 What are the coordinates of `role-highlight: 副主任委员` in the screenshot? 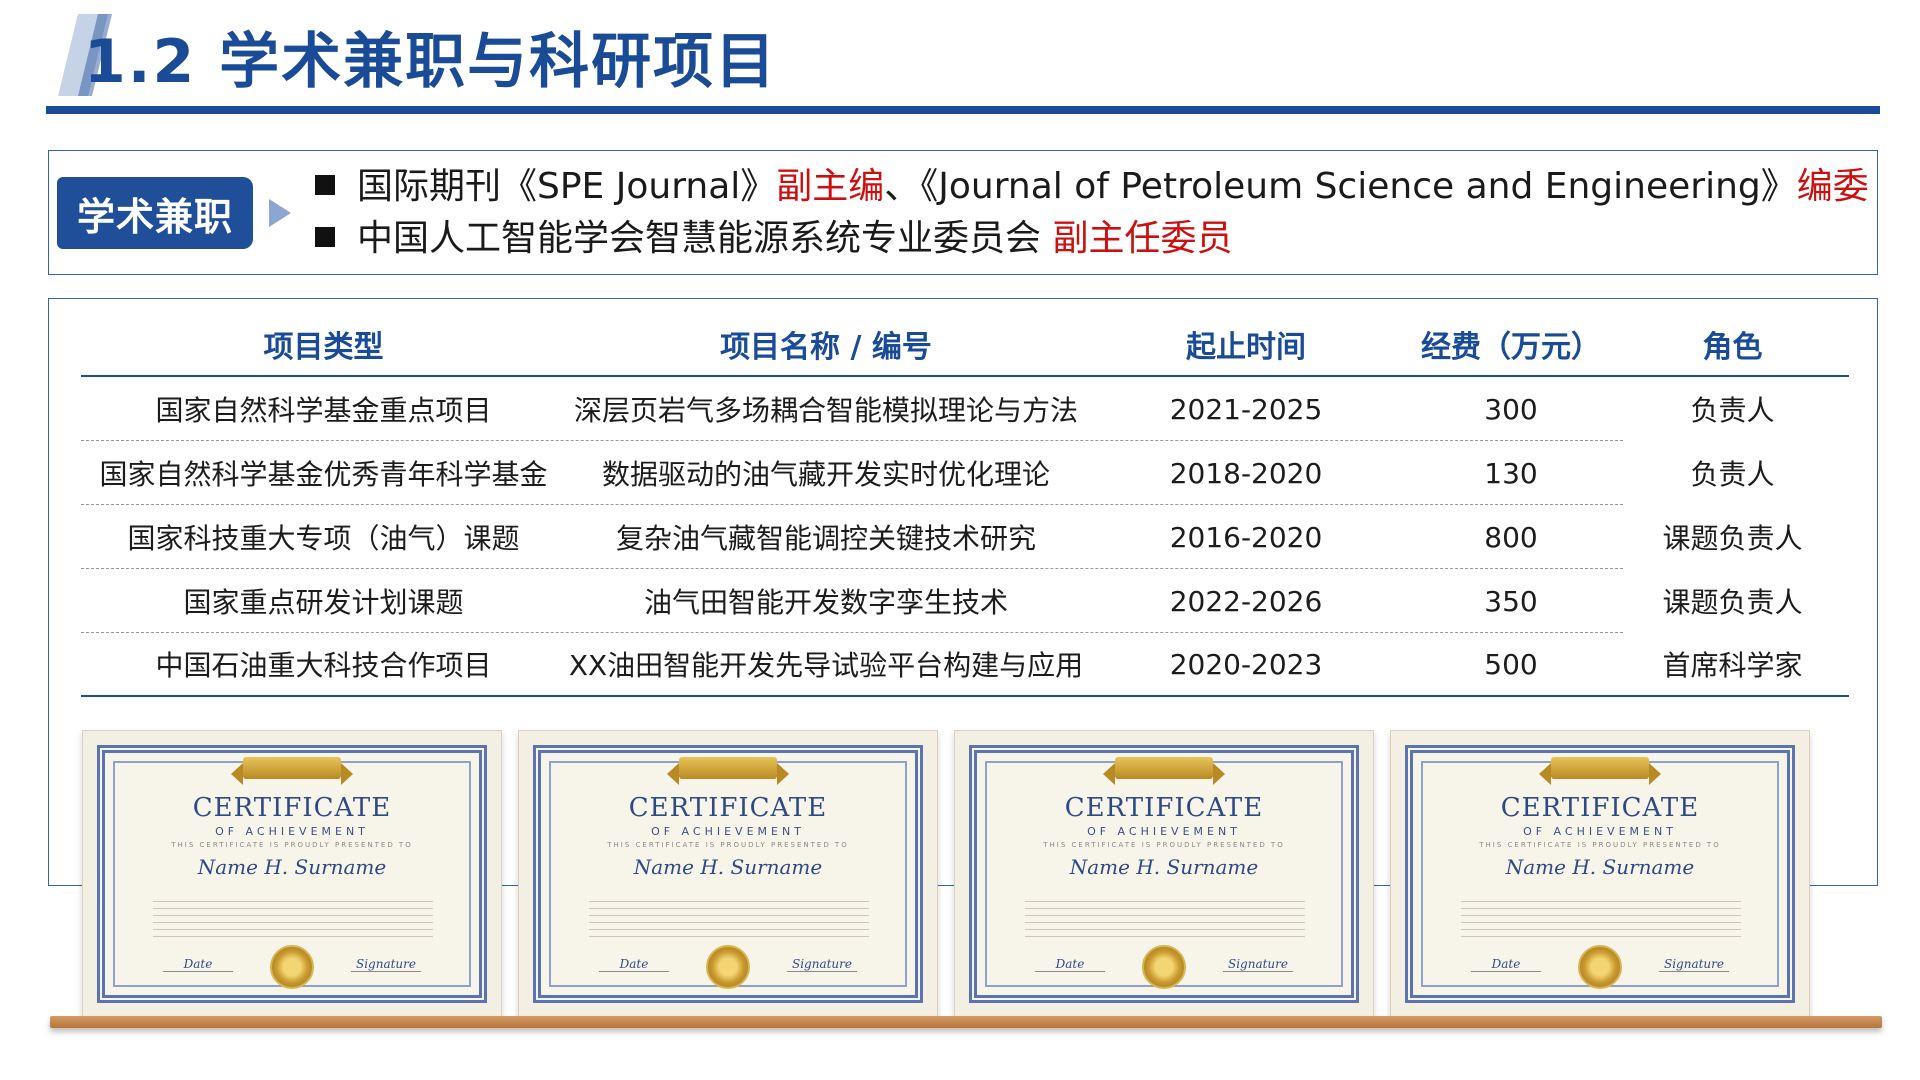 It's located at (1142, 238).